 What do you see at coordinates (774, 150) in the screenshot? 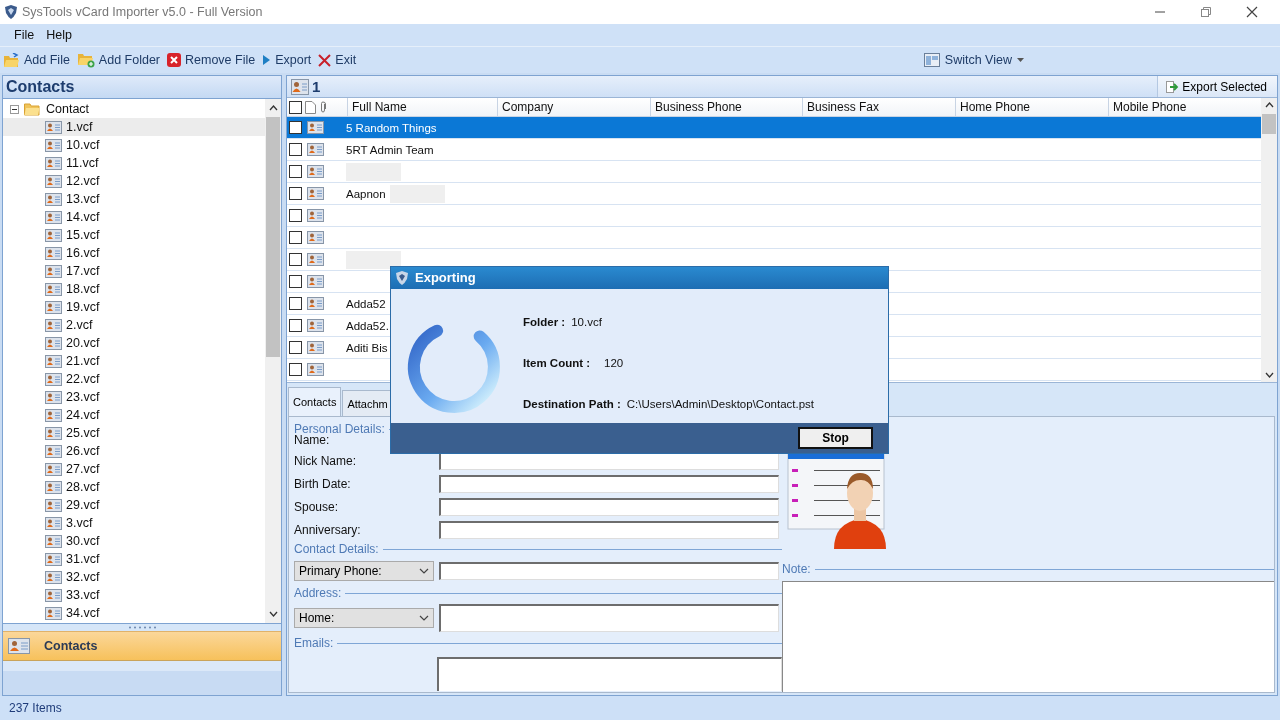
I see `table-row: 5RT Admin Team` at bounding box center [774, 150].